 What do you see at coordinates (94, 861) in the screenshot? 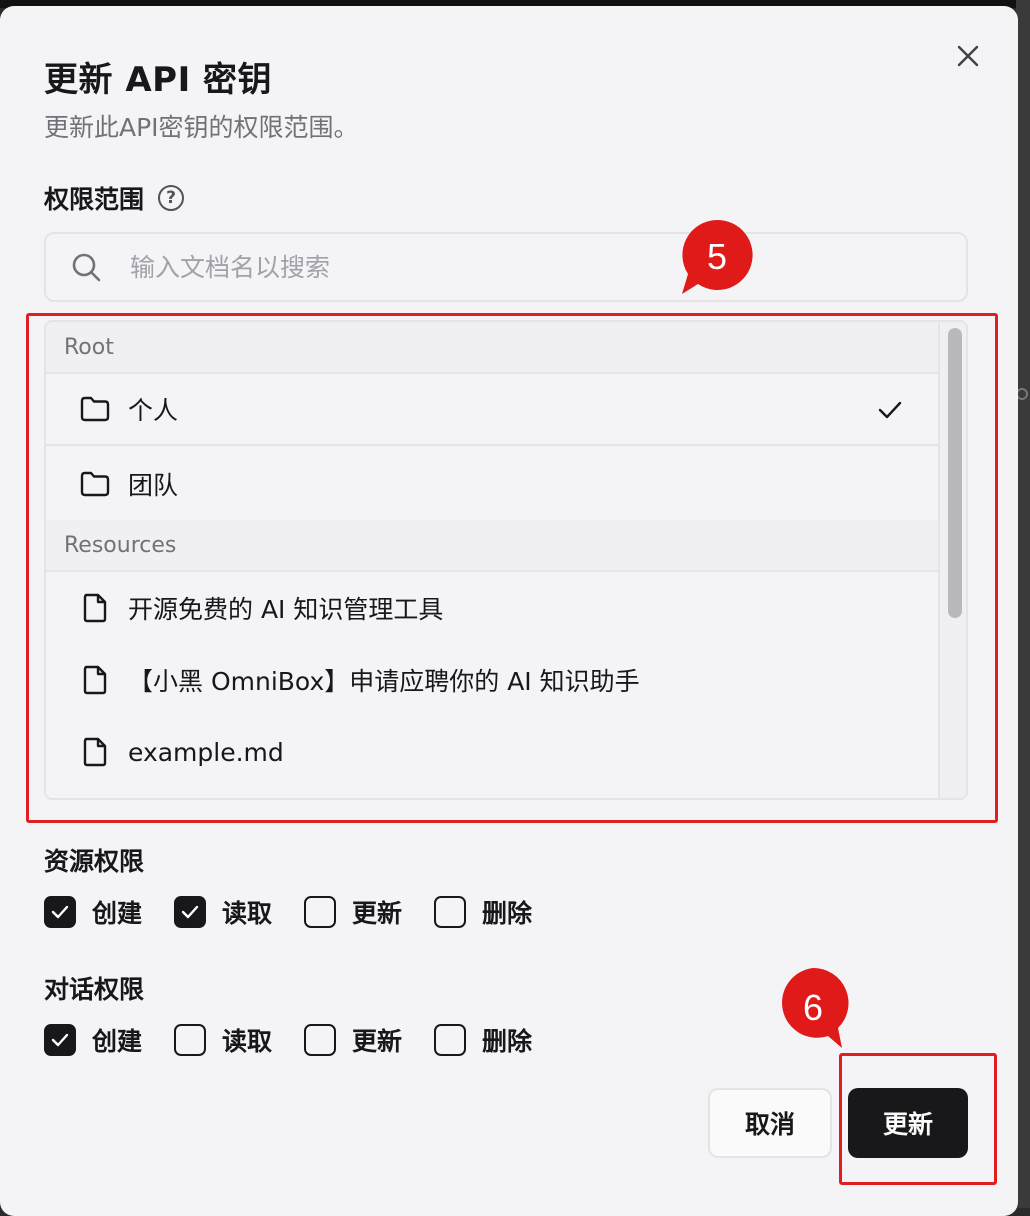
I see `resource-permissions-label: 资源权限` at bounding box center [94, 861].